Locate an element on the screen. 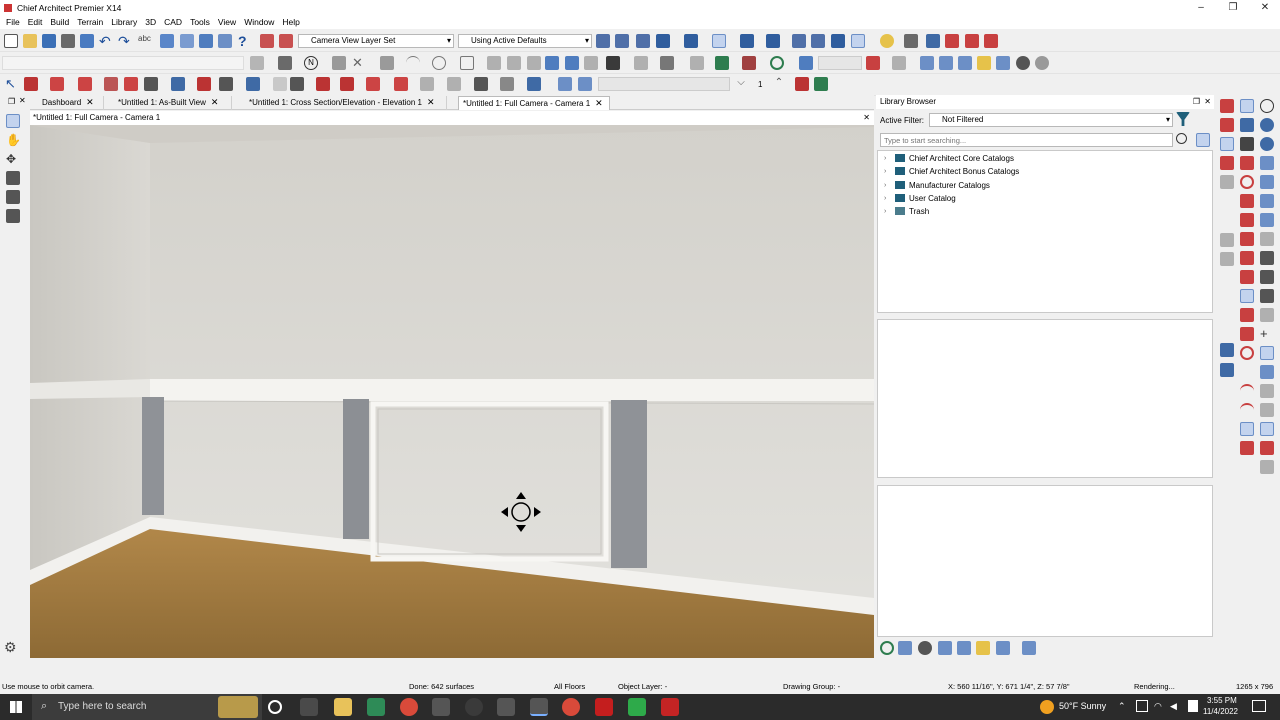 This screenshot has height=720, width=1280. save-icon is located at coordinates (49, 41).